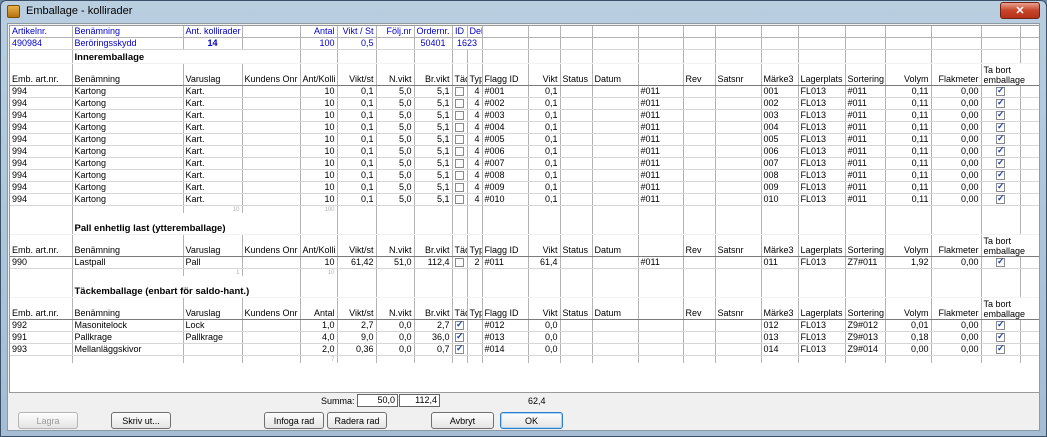 The image size is (1047, 437). What do you see at coordinates (357, 420) in the screenshot?
I see `delete-row-button: Radera rad` at bounding box center [357, 420].